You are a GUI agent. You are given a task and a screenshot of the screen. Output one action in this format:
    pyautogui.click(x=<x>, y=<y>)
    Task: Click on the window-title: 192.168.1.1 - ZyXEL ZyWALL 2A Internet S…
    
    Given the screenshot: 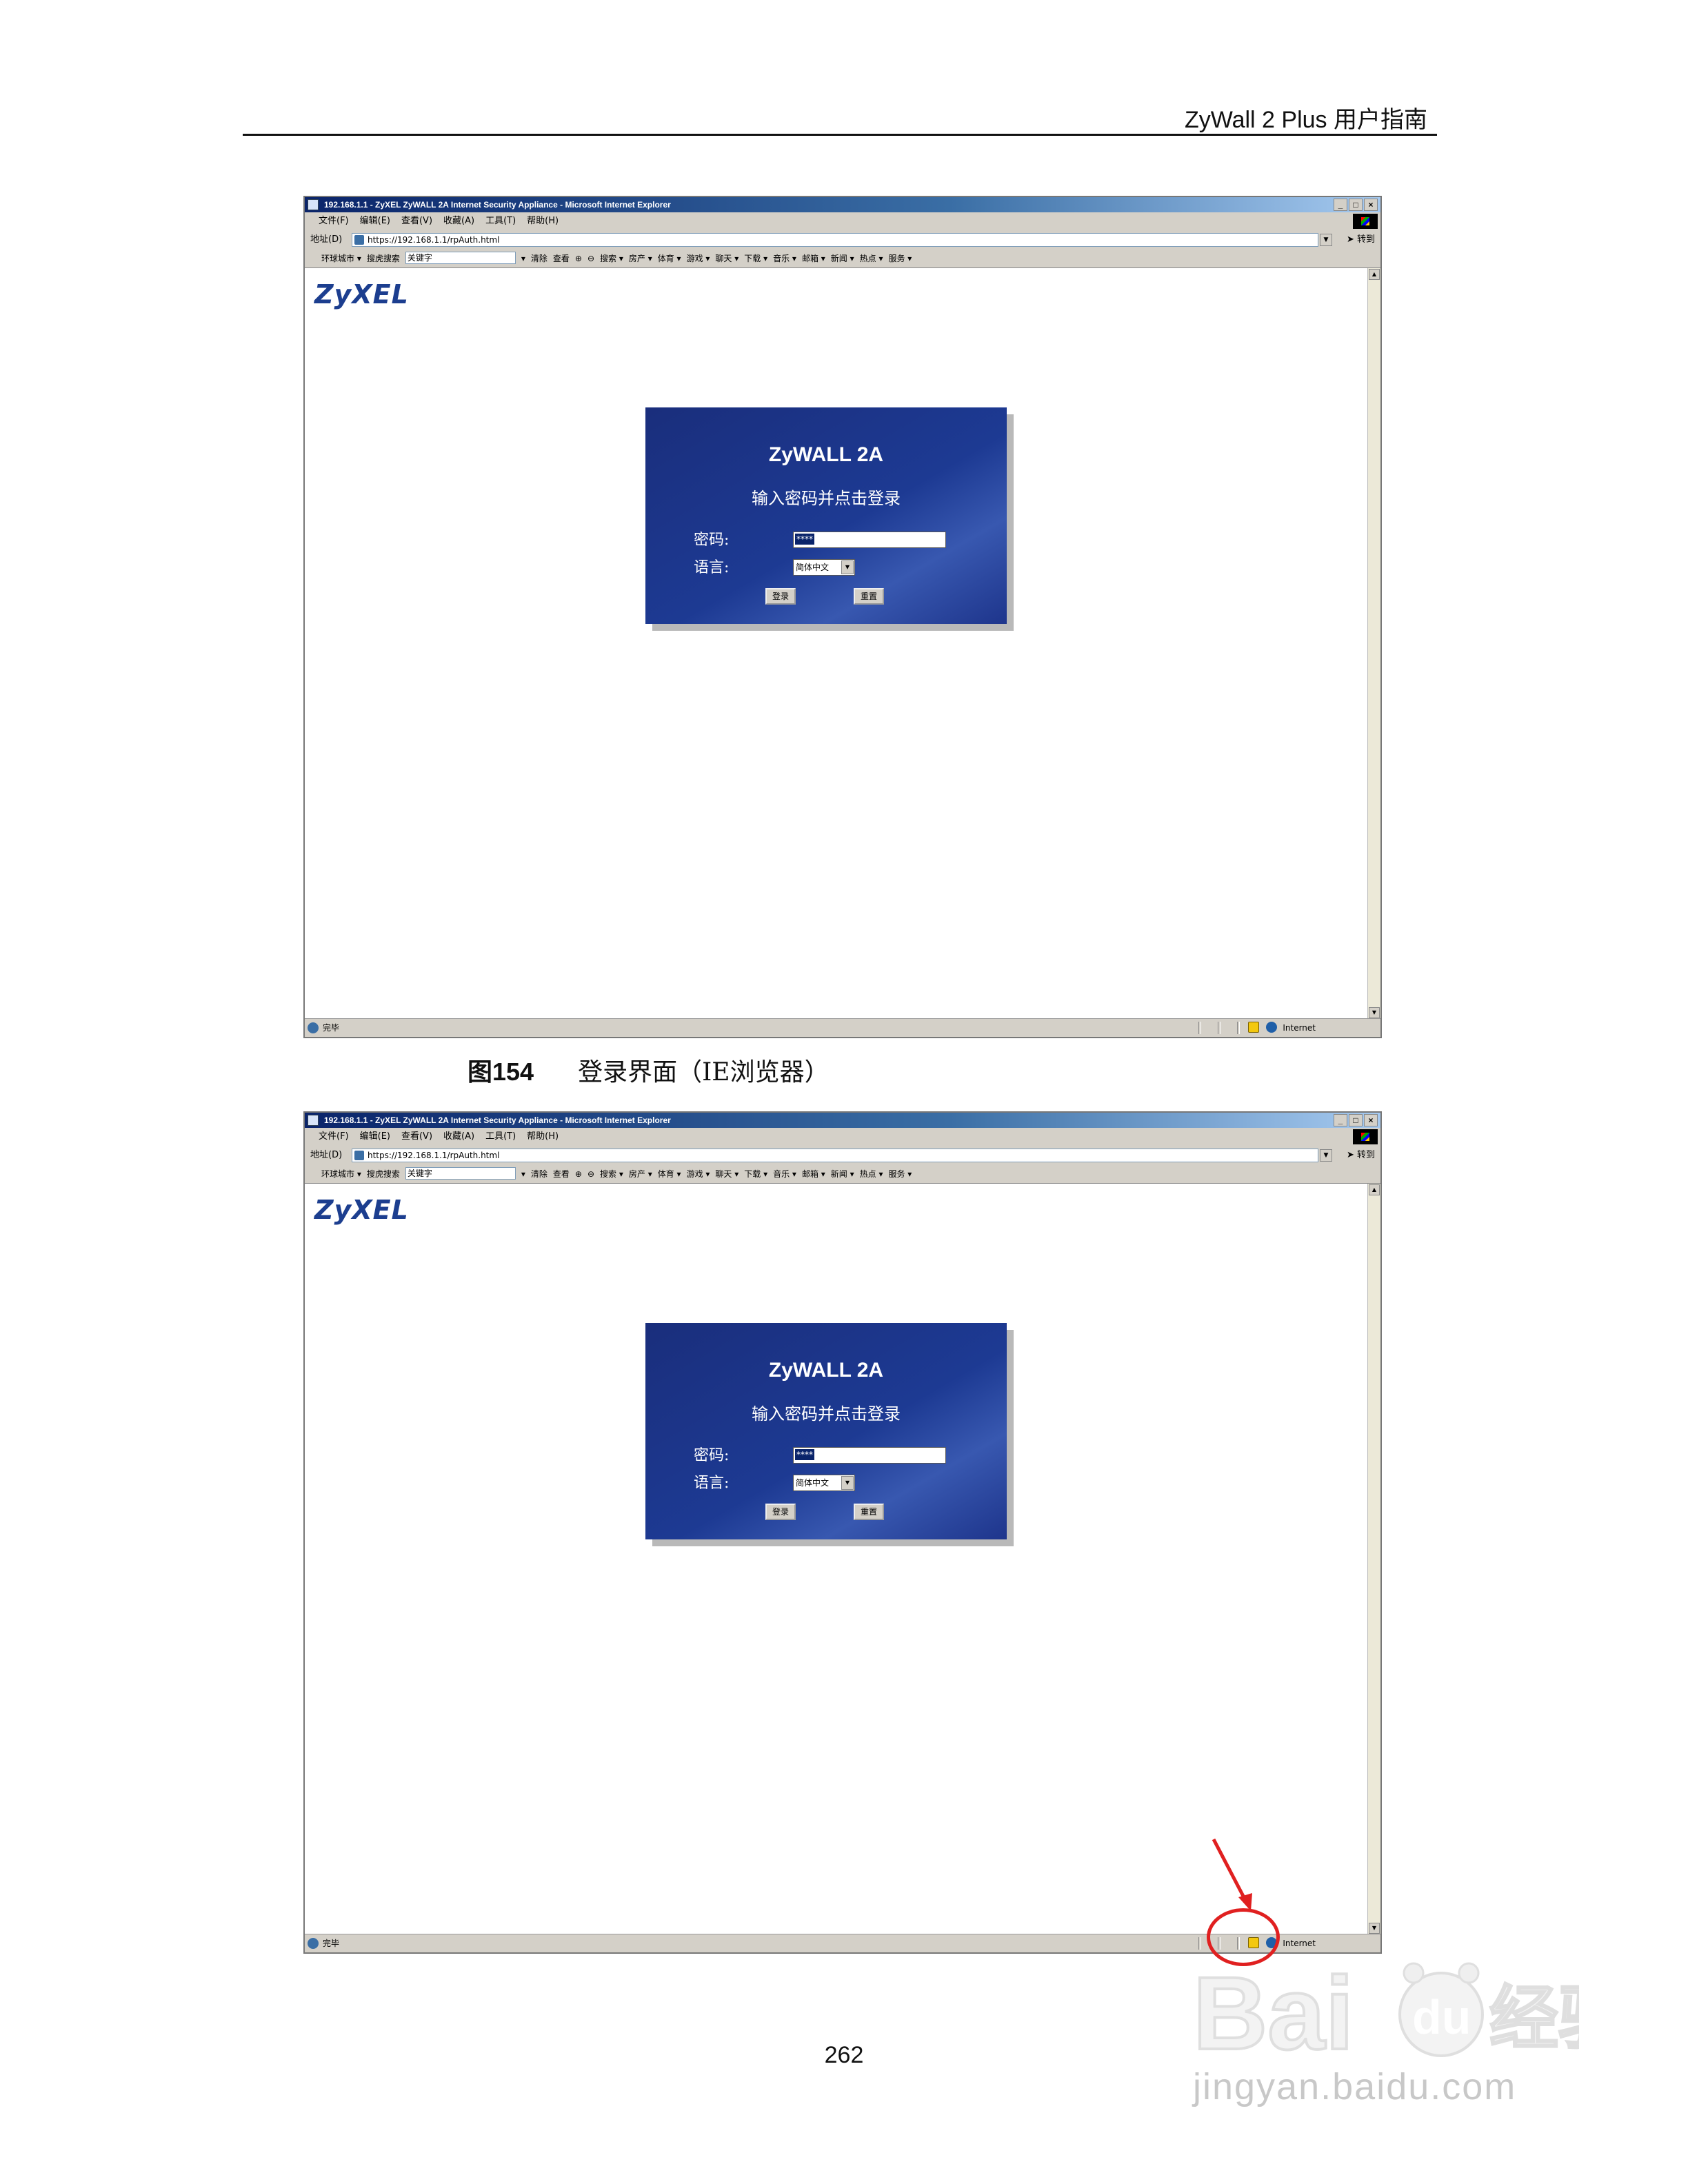 What is the action you would take?
    pyautogui.click(x=498, y=1120)
    